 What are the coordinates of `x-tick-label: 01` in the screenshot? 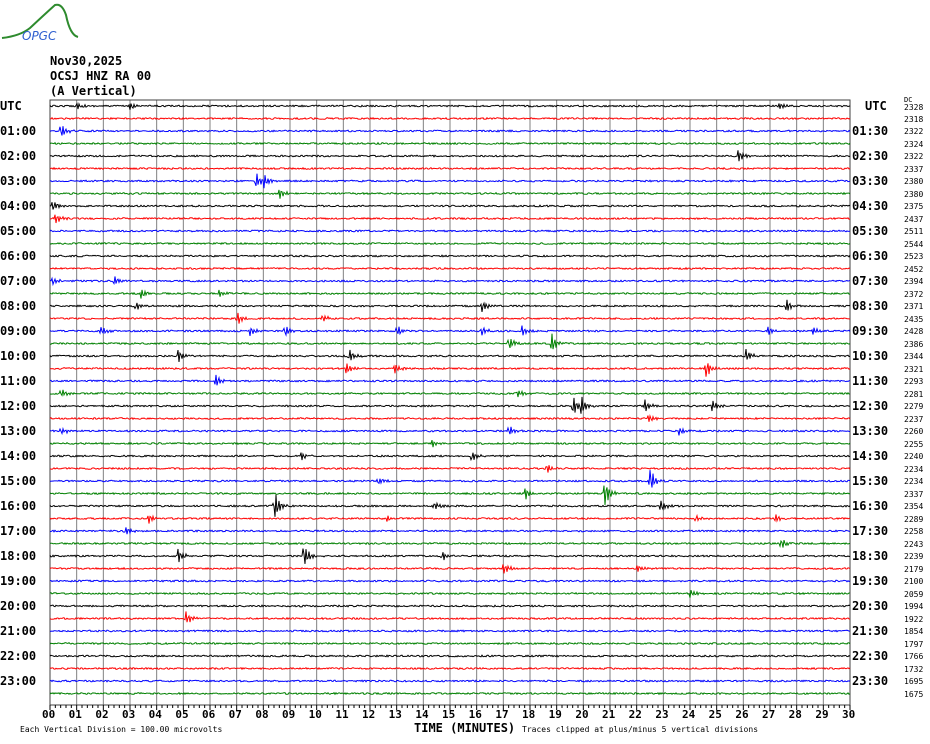 It's located at (75, 714).